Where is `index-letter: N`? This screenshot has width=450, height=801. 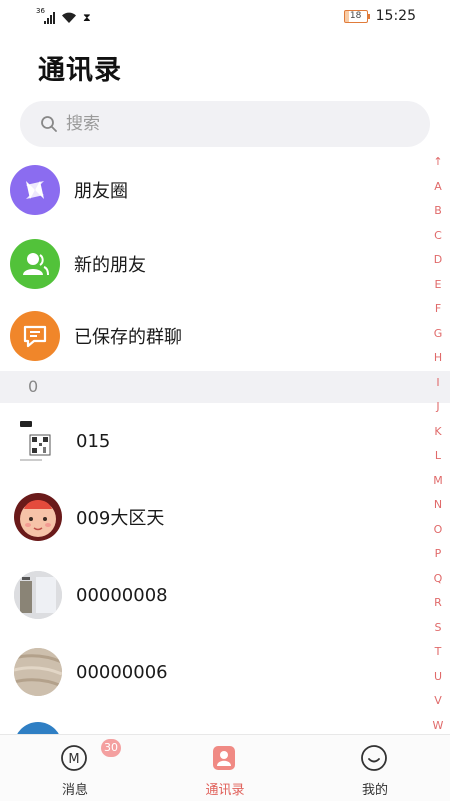 index-letter: N is located at coordinates (438, 505).